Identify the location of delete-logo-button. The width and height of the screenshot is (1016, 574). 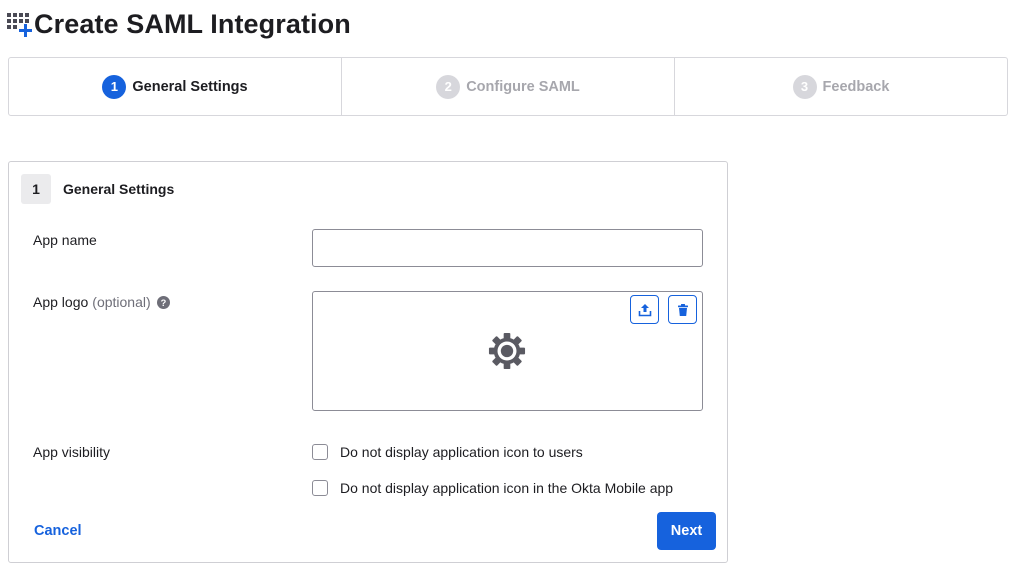
(682, 309).